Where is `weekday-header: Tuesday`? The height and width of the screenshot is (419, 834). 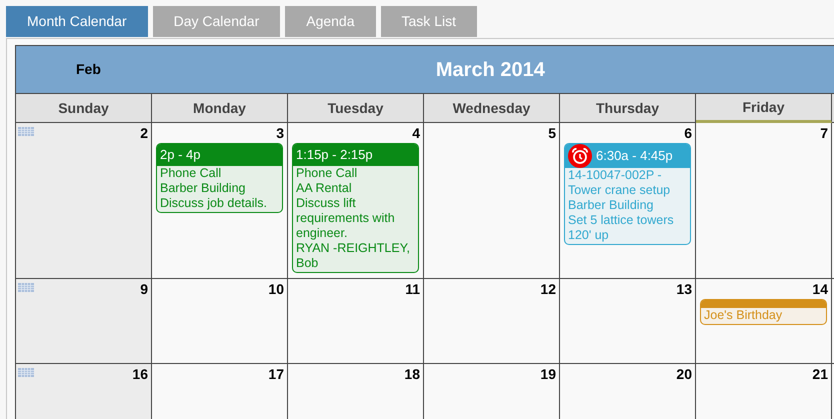 weekday-header: Tuesday is located at coordinates (356, 108).